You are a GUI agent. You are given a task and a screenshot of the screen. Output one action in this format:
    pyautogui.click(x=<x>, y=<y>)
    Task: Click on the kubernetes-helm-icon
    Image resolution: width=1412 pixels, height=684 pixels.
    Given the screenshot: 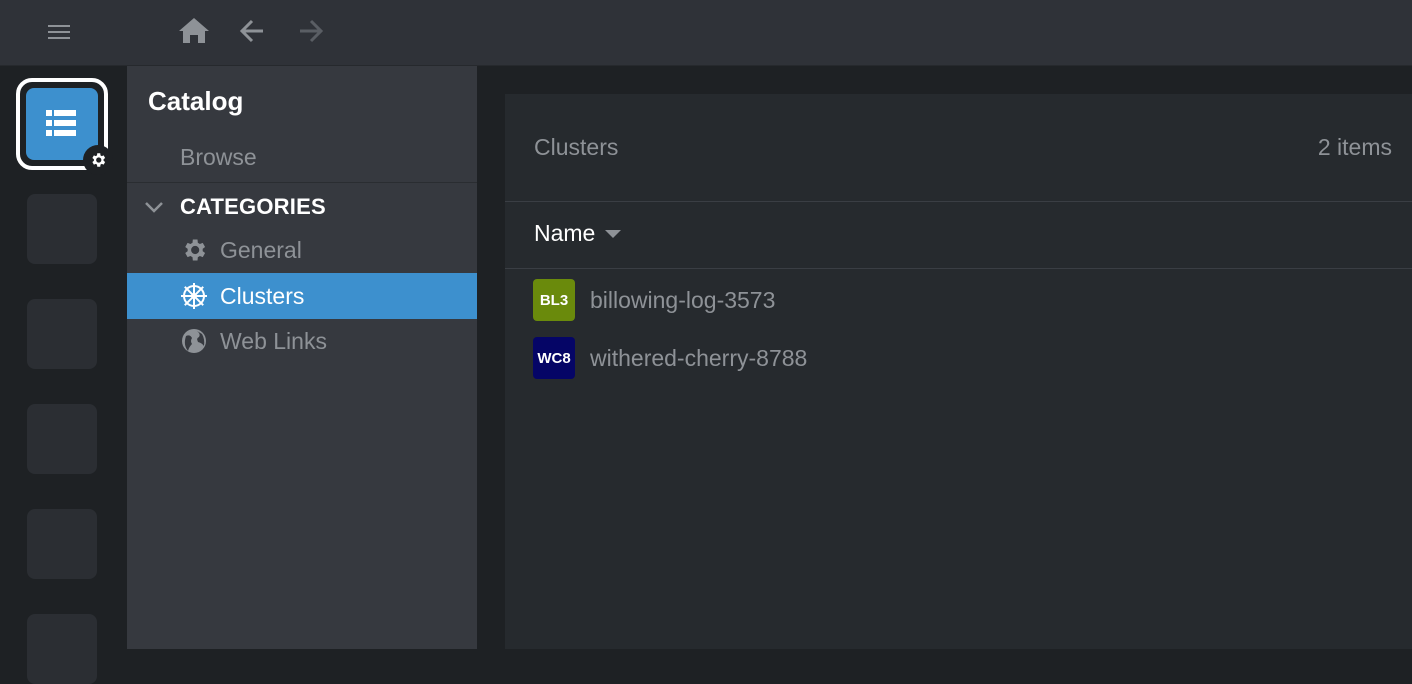 What is the action you would take?
    pyautogui.click(x=194, y=296)
    